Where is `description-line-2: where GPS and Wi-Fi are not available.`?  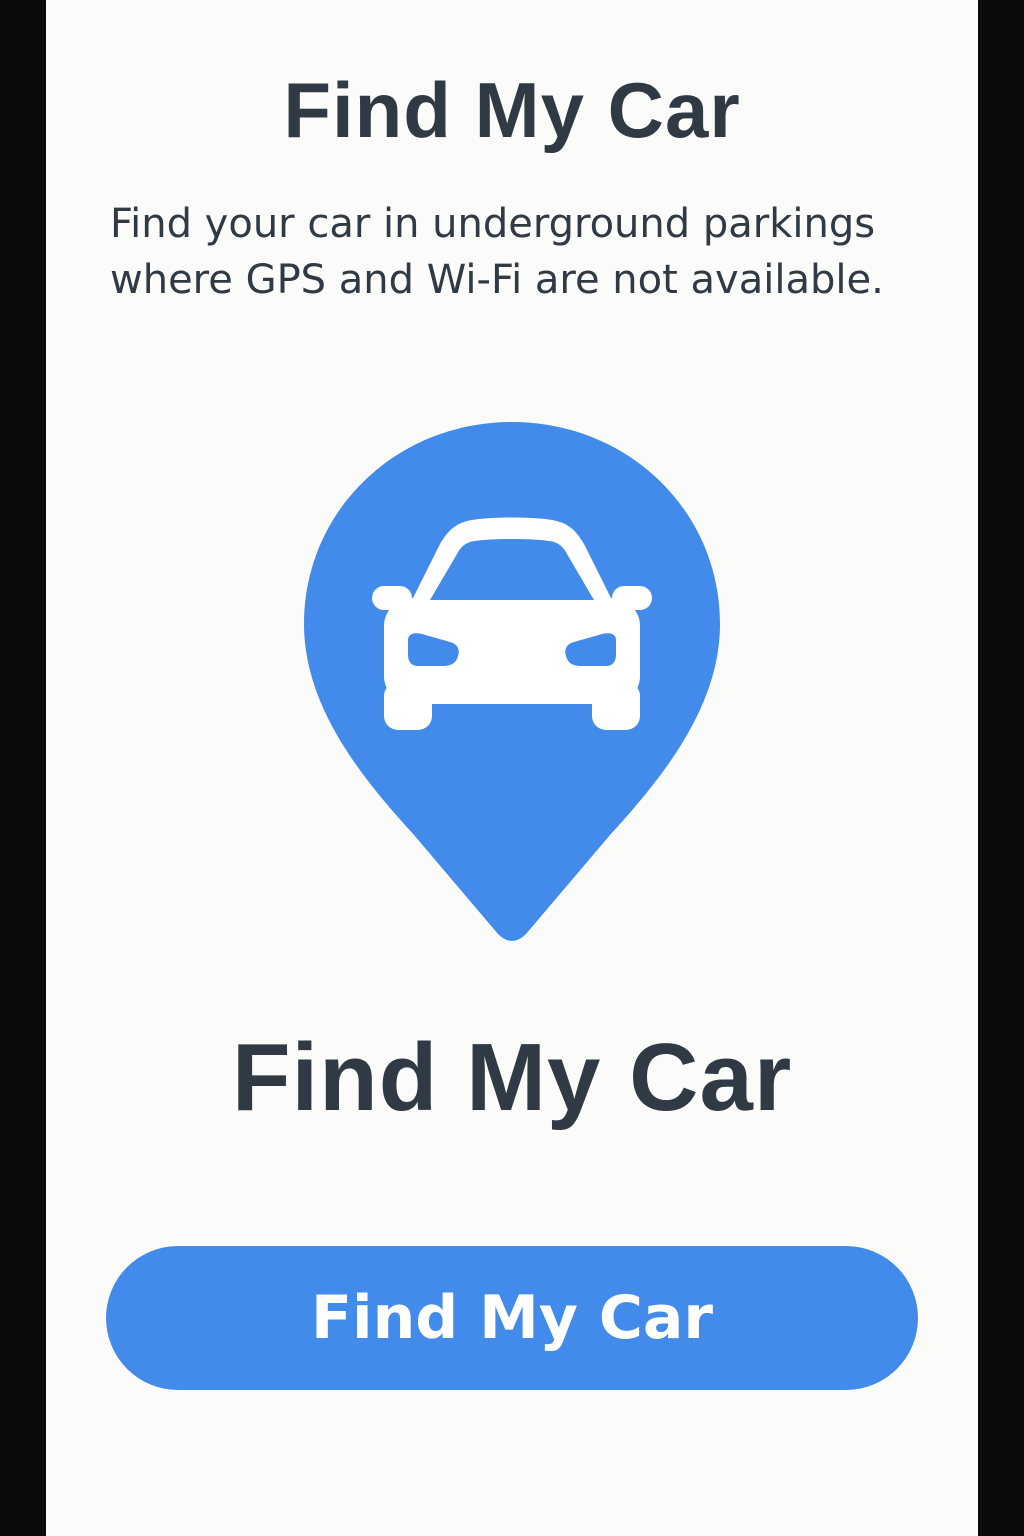
description-line-2: where GPS and Wi-Fi are not available. is located at coordinates (497, 280).